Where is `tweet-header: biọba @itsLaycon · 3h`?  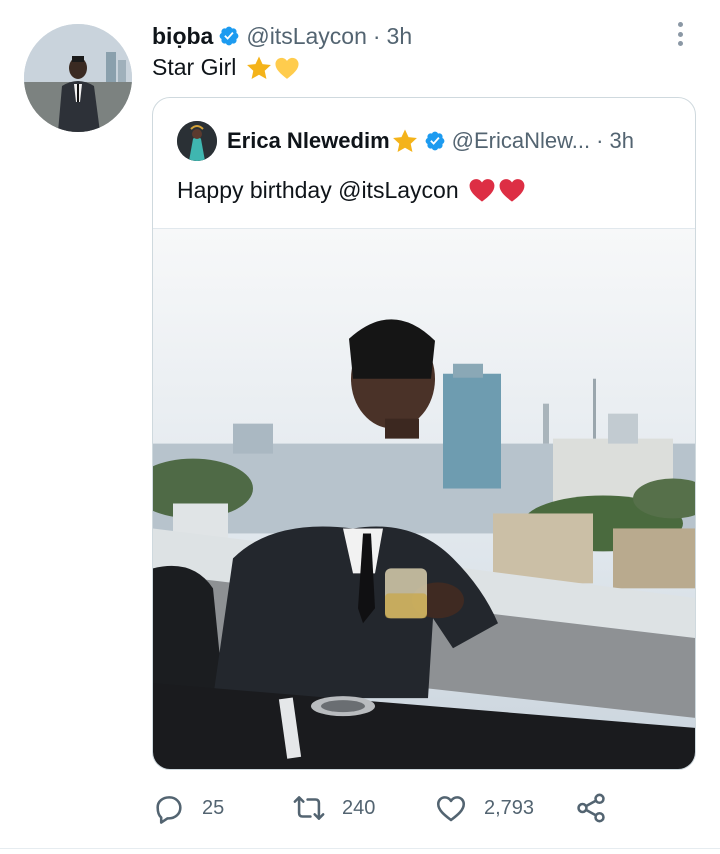 tweet-header: biọba @itsLaycon · 3h is located at coordinates (282, 36).